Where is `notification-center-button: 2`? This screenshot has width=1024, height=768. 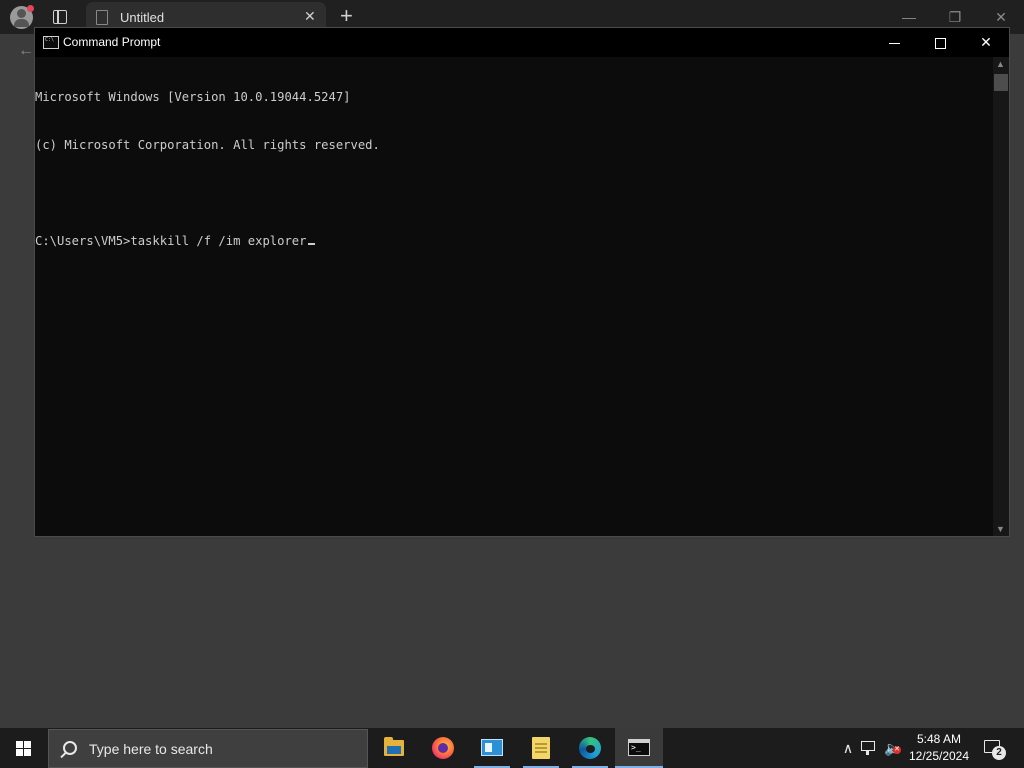
notification-center-button: 2 is located at coordinates (995, 748).